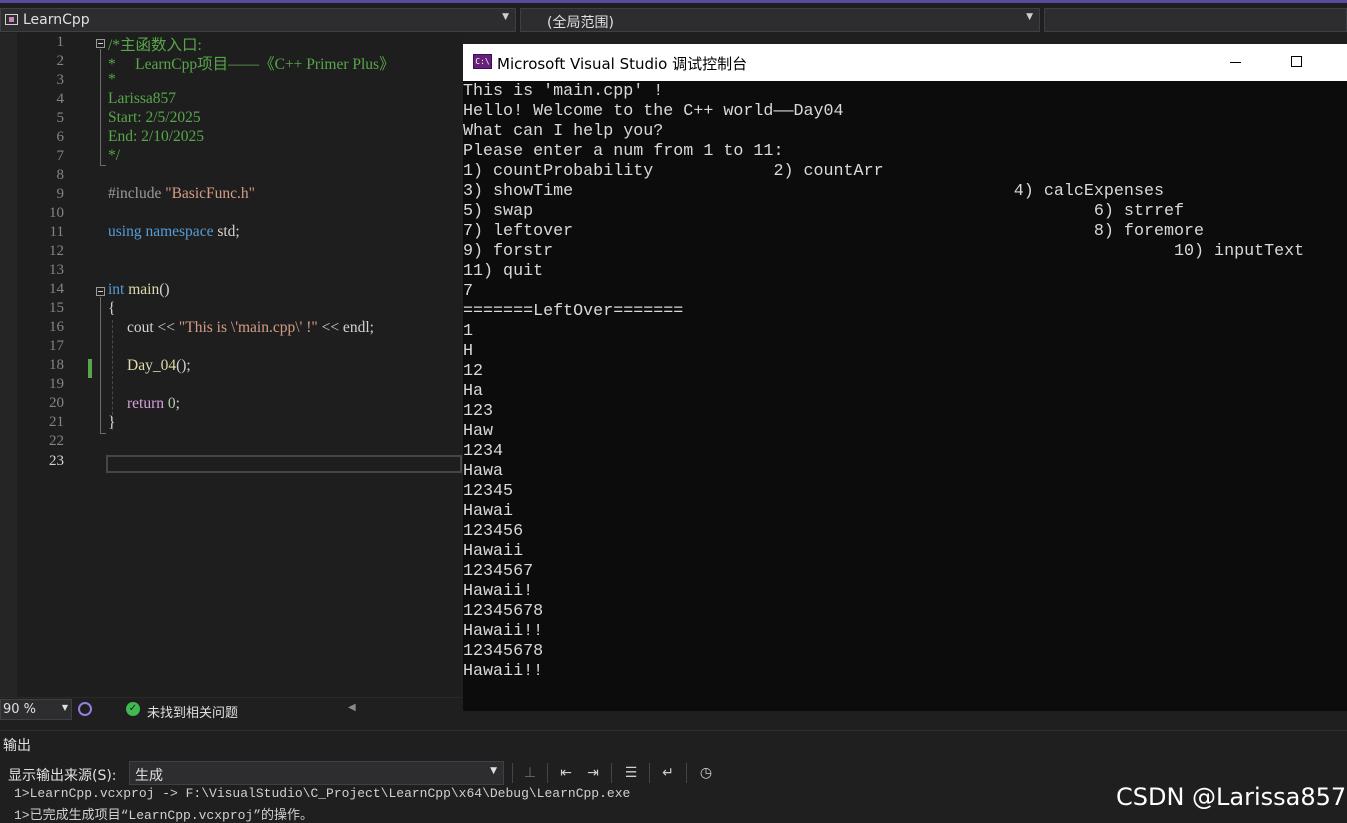 Image resolution: width=1347 pixels, height=823 pixels. What do you see at coordinates (17, 746) in the screenshot?
I see `output-panel-title: 输出` at bounding box center [17, 746].